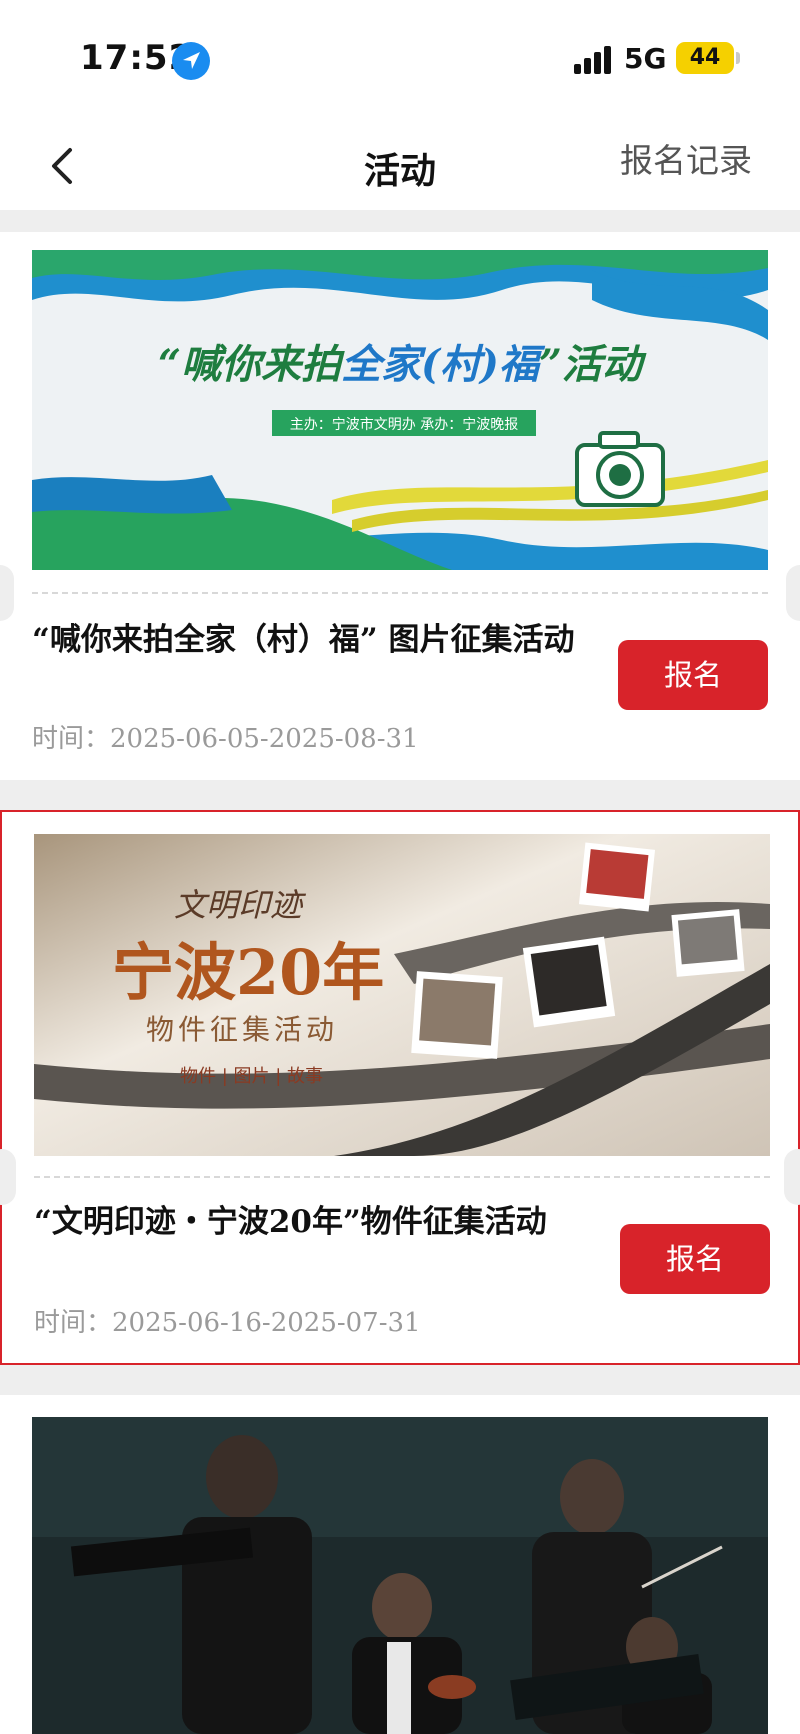 The height and width of the screenshot is (1734, 800). Describe the element at coordinates (242, 1029) in the screenshot. I see `banner-subtitle: 物件征集活动` at that location.